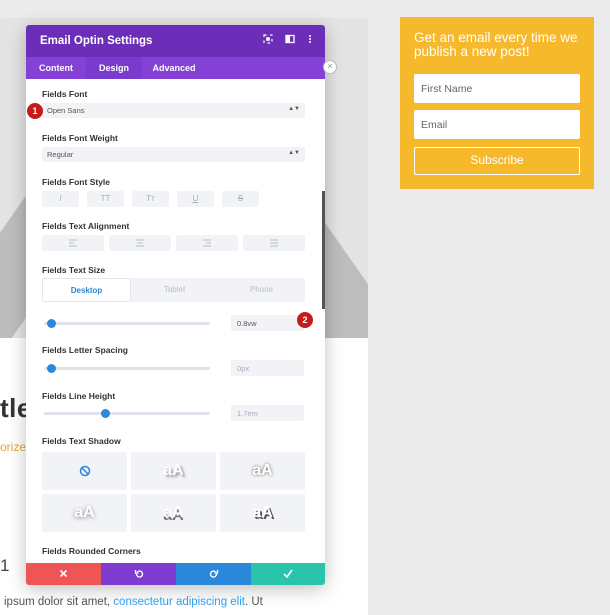 The height and width of the screenshot is (615, 610). Describe the element at coordinates (140, 243) in the screenshot. I see `align-center-icon` at that location.